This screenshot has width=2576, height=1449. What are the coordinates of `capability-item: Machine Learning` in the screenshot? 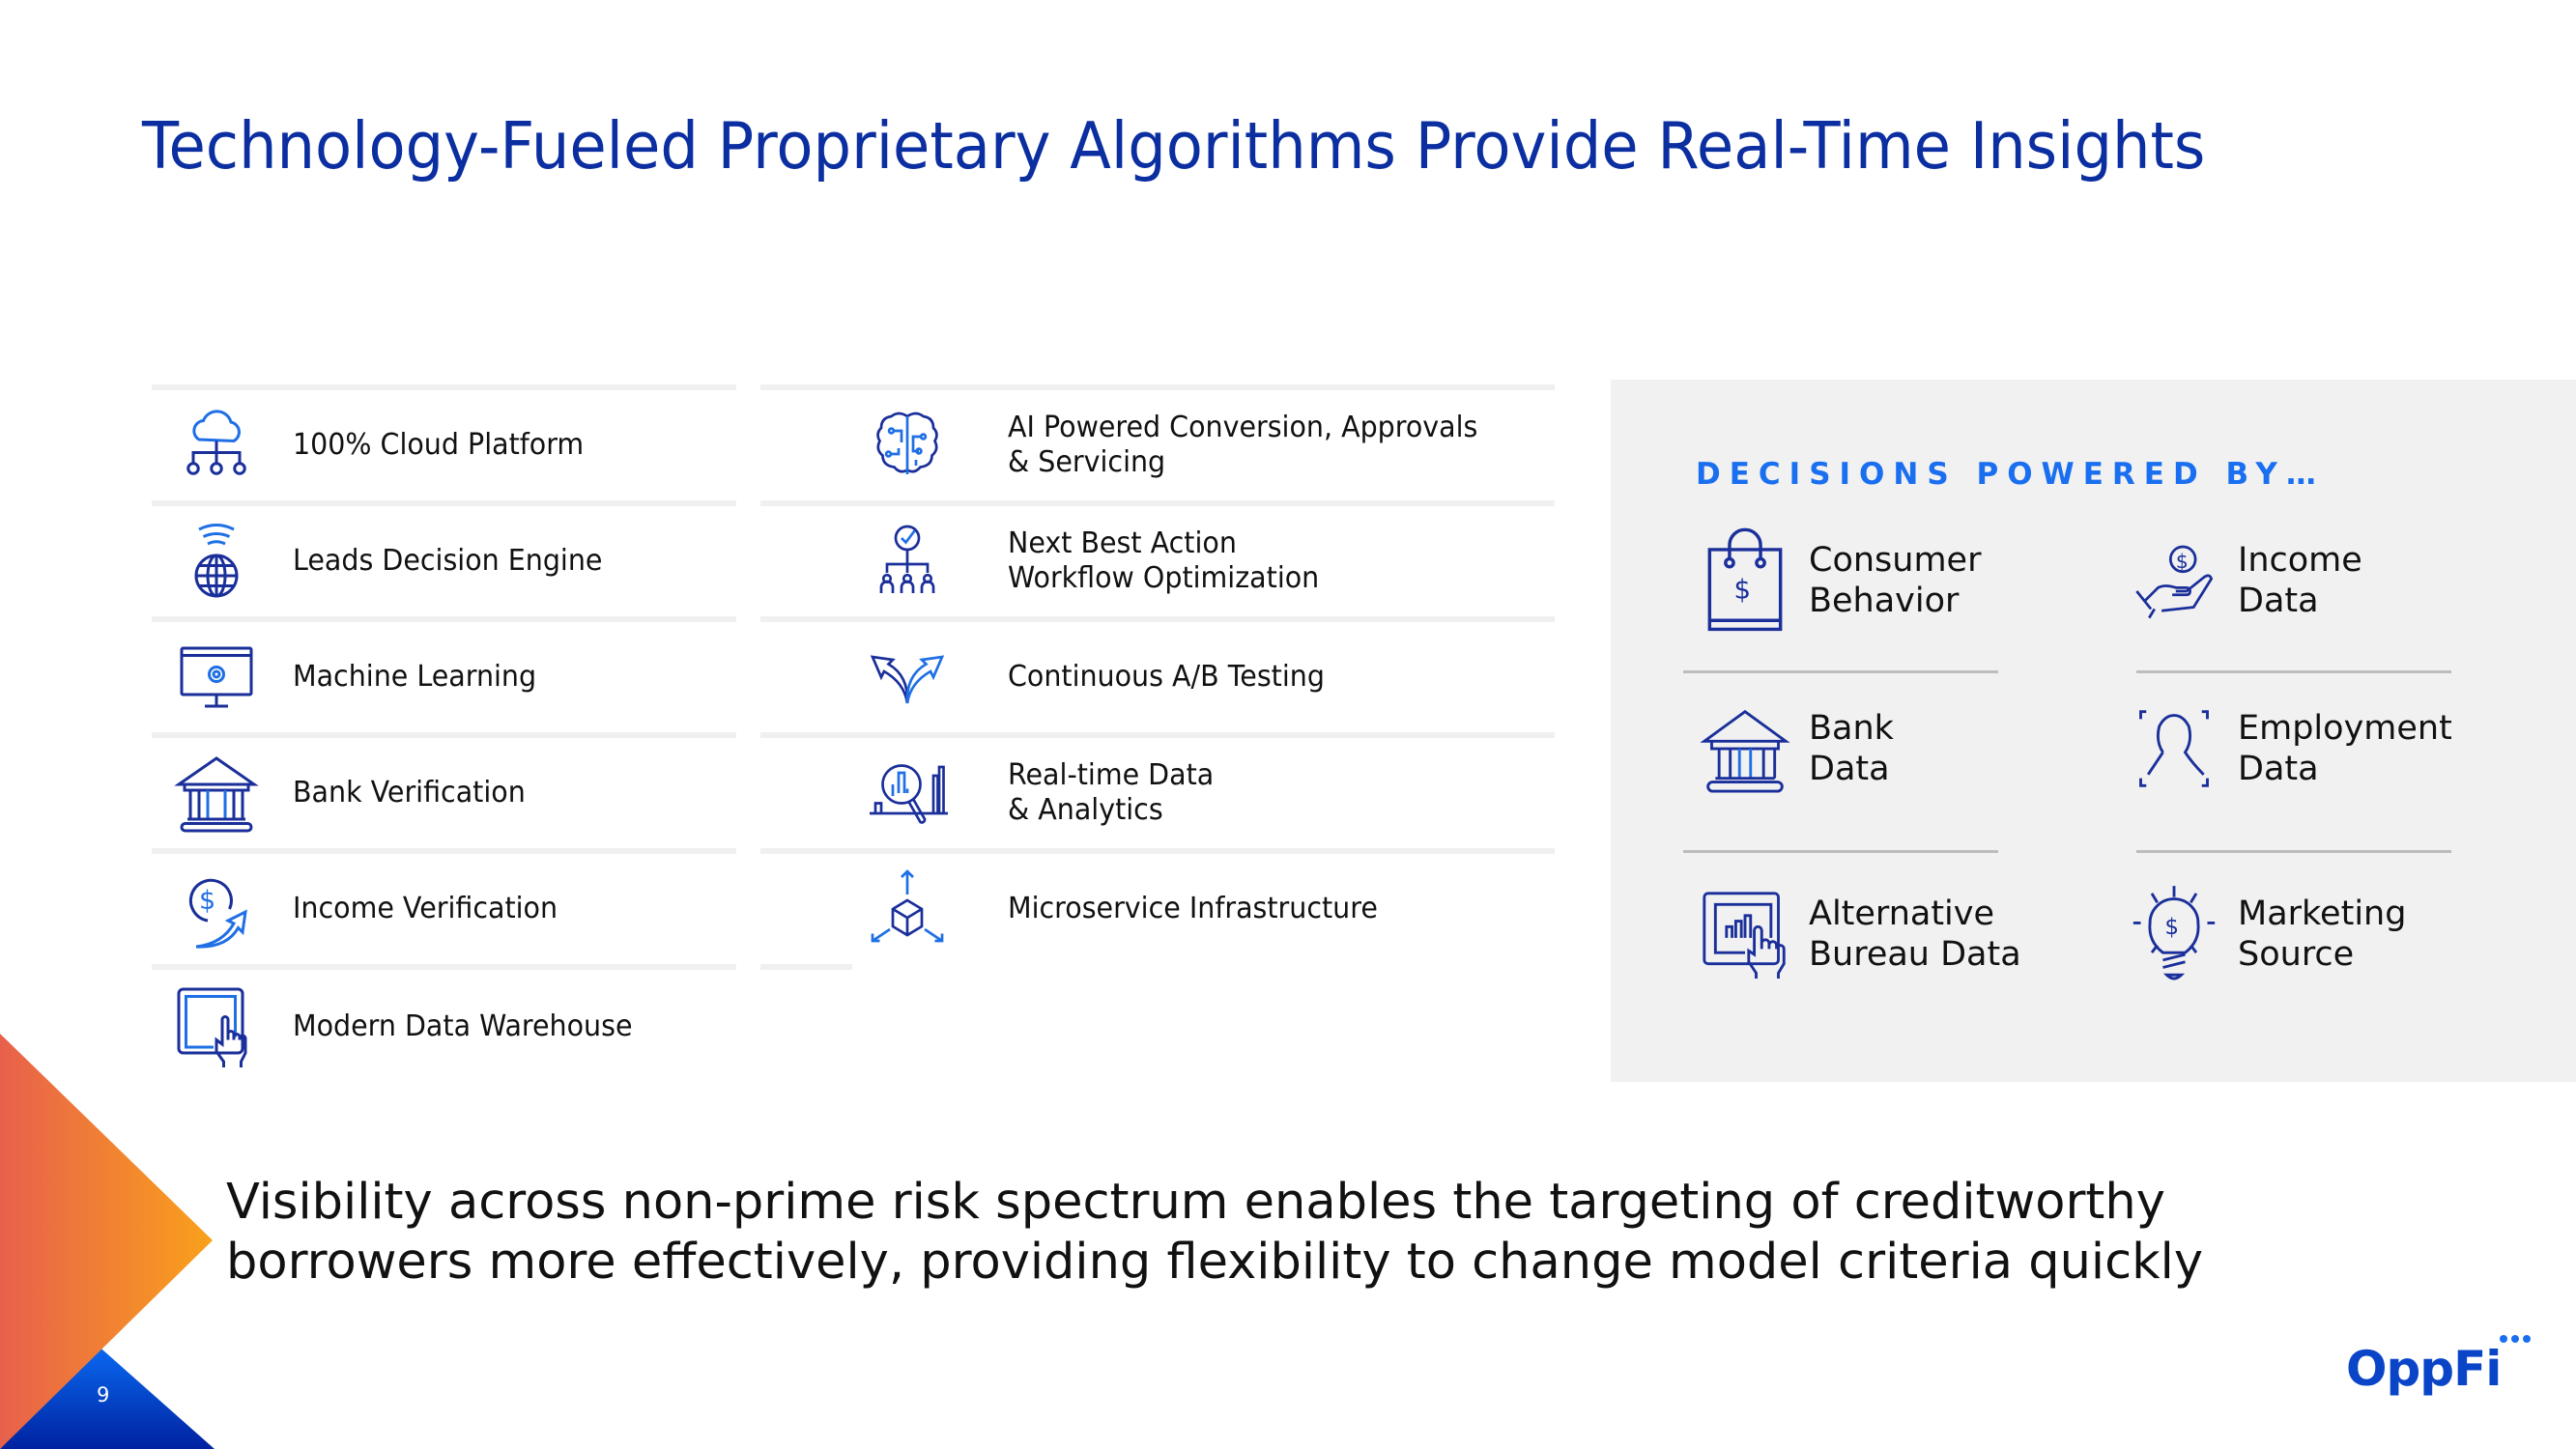 It's located at (444, 677).